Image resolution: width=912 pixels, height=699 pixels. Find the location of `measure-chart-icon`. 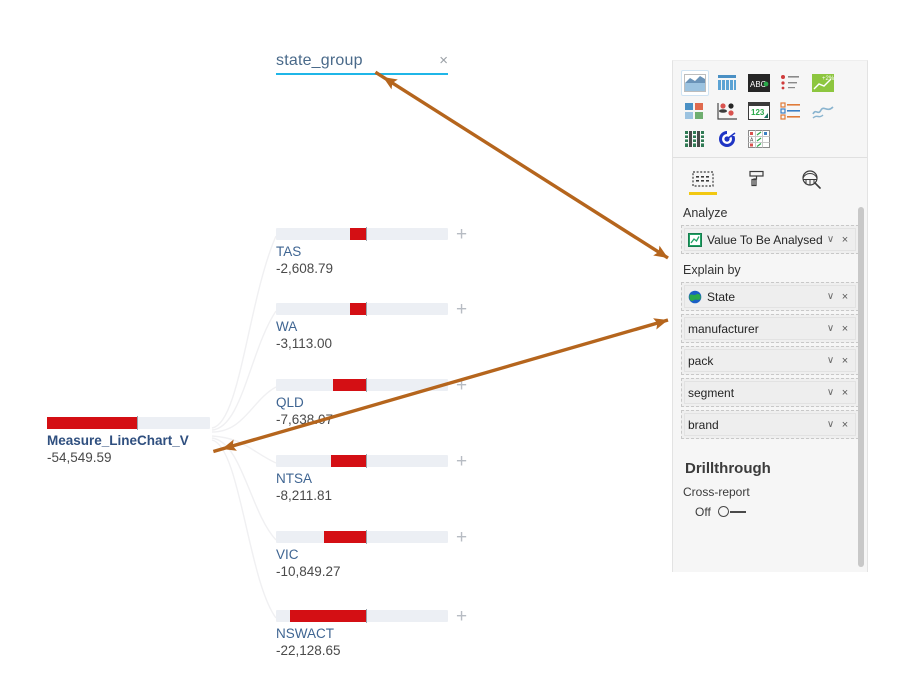

measure-chart-icon is located at coordinates (695, 239).